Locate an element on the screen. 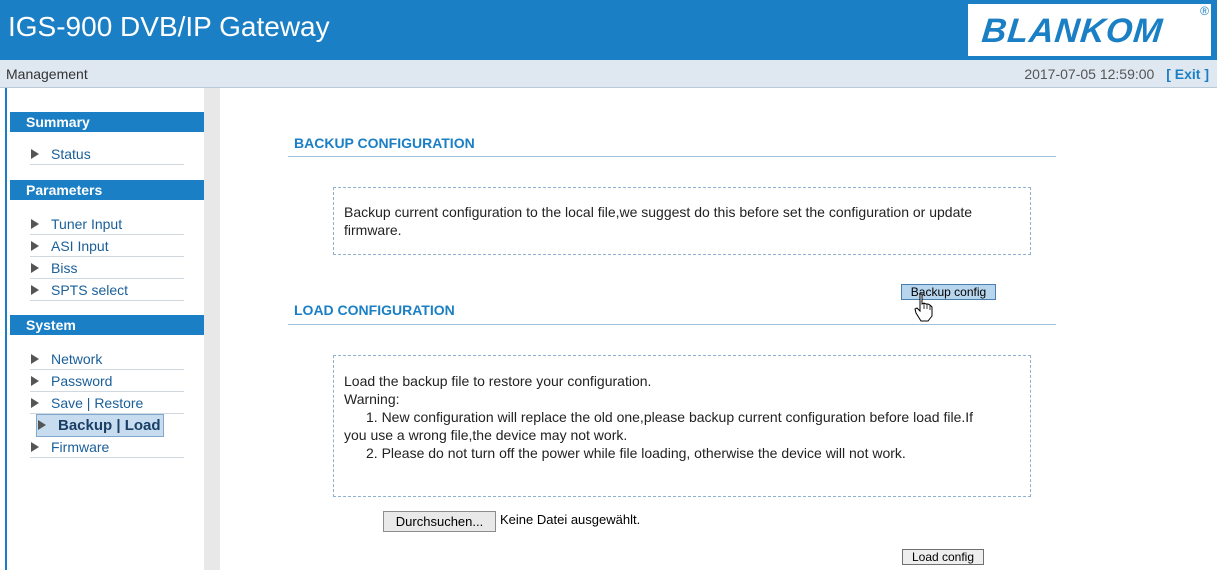  sidebar-item-label: Firmware is located at coordinates (80, 447).